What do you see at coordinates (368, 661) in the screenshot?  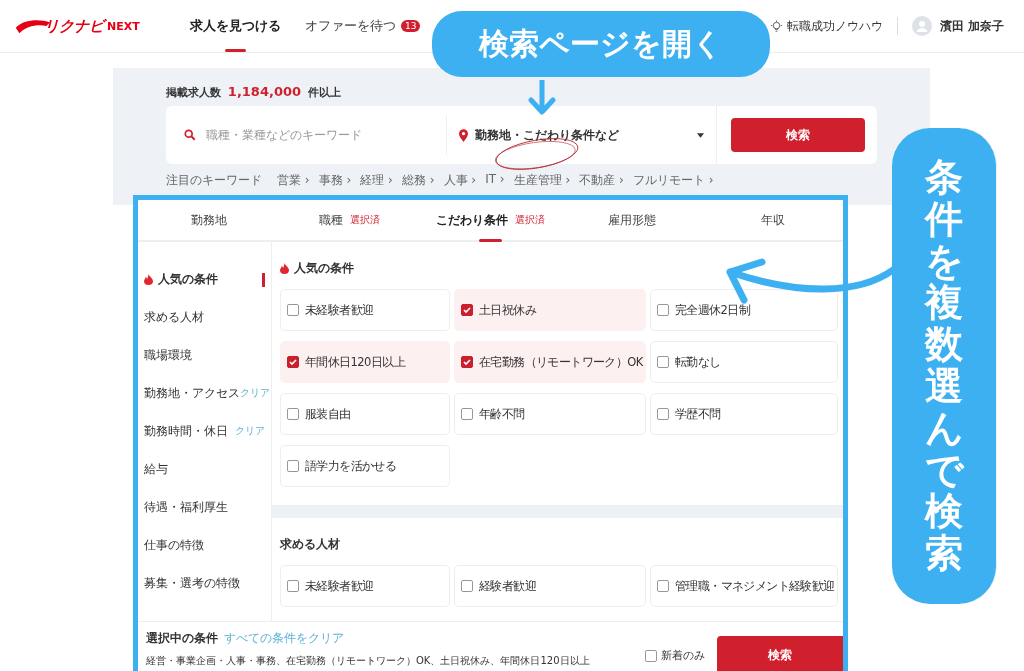 I see `selected-conditions-text: 経営・事業企画・人事・事務、在宅勤務（リモートワーク）OK、土日祝休み、年間休日120日以上` at bounding box center [368, 661].